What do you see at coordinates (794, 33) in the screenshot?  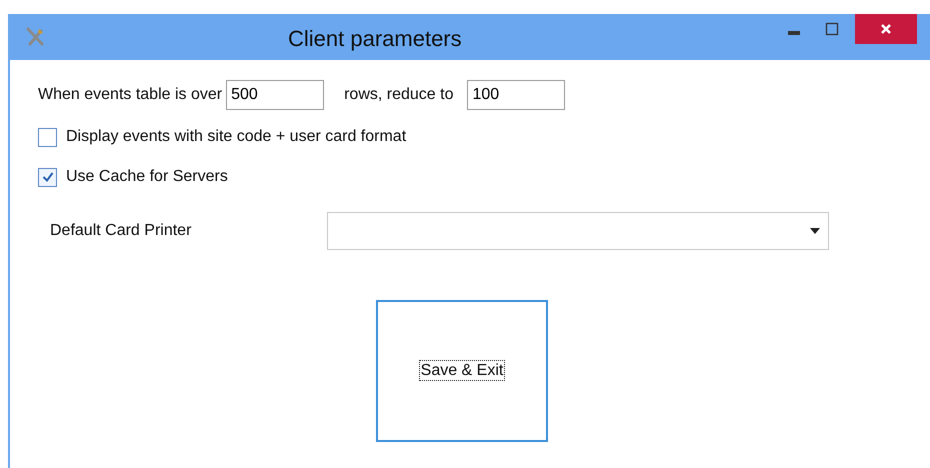 I see `minimize-icon` at bounding box center [794, 33].